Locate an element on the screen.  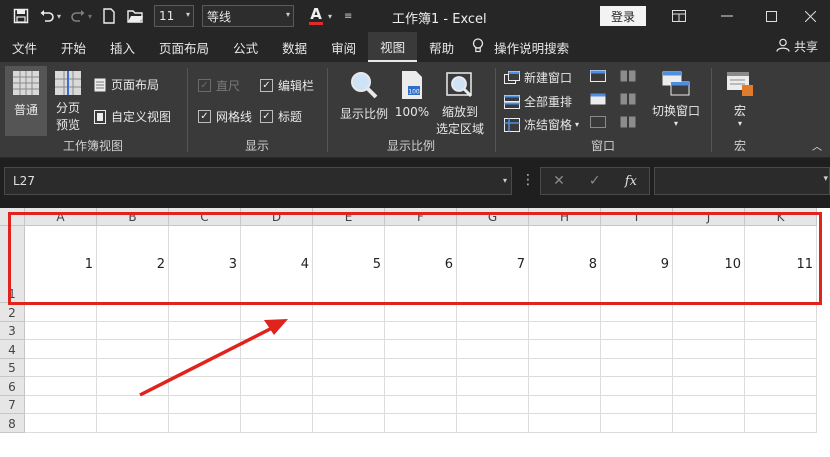
lightbulb-icon is located at coordinates (478, 47).